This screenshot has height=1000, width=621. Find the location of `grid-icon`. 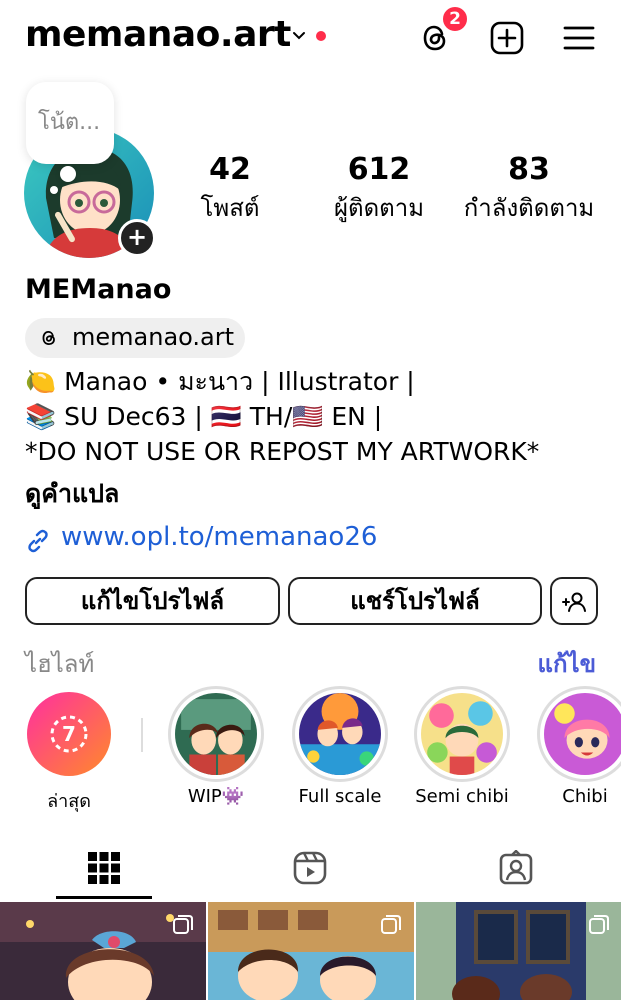

grid-icon is located at coordinates (104, 868).